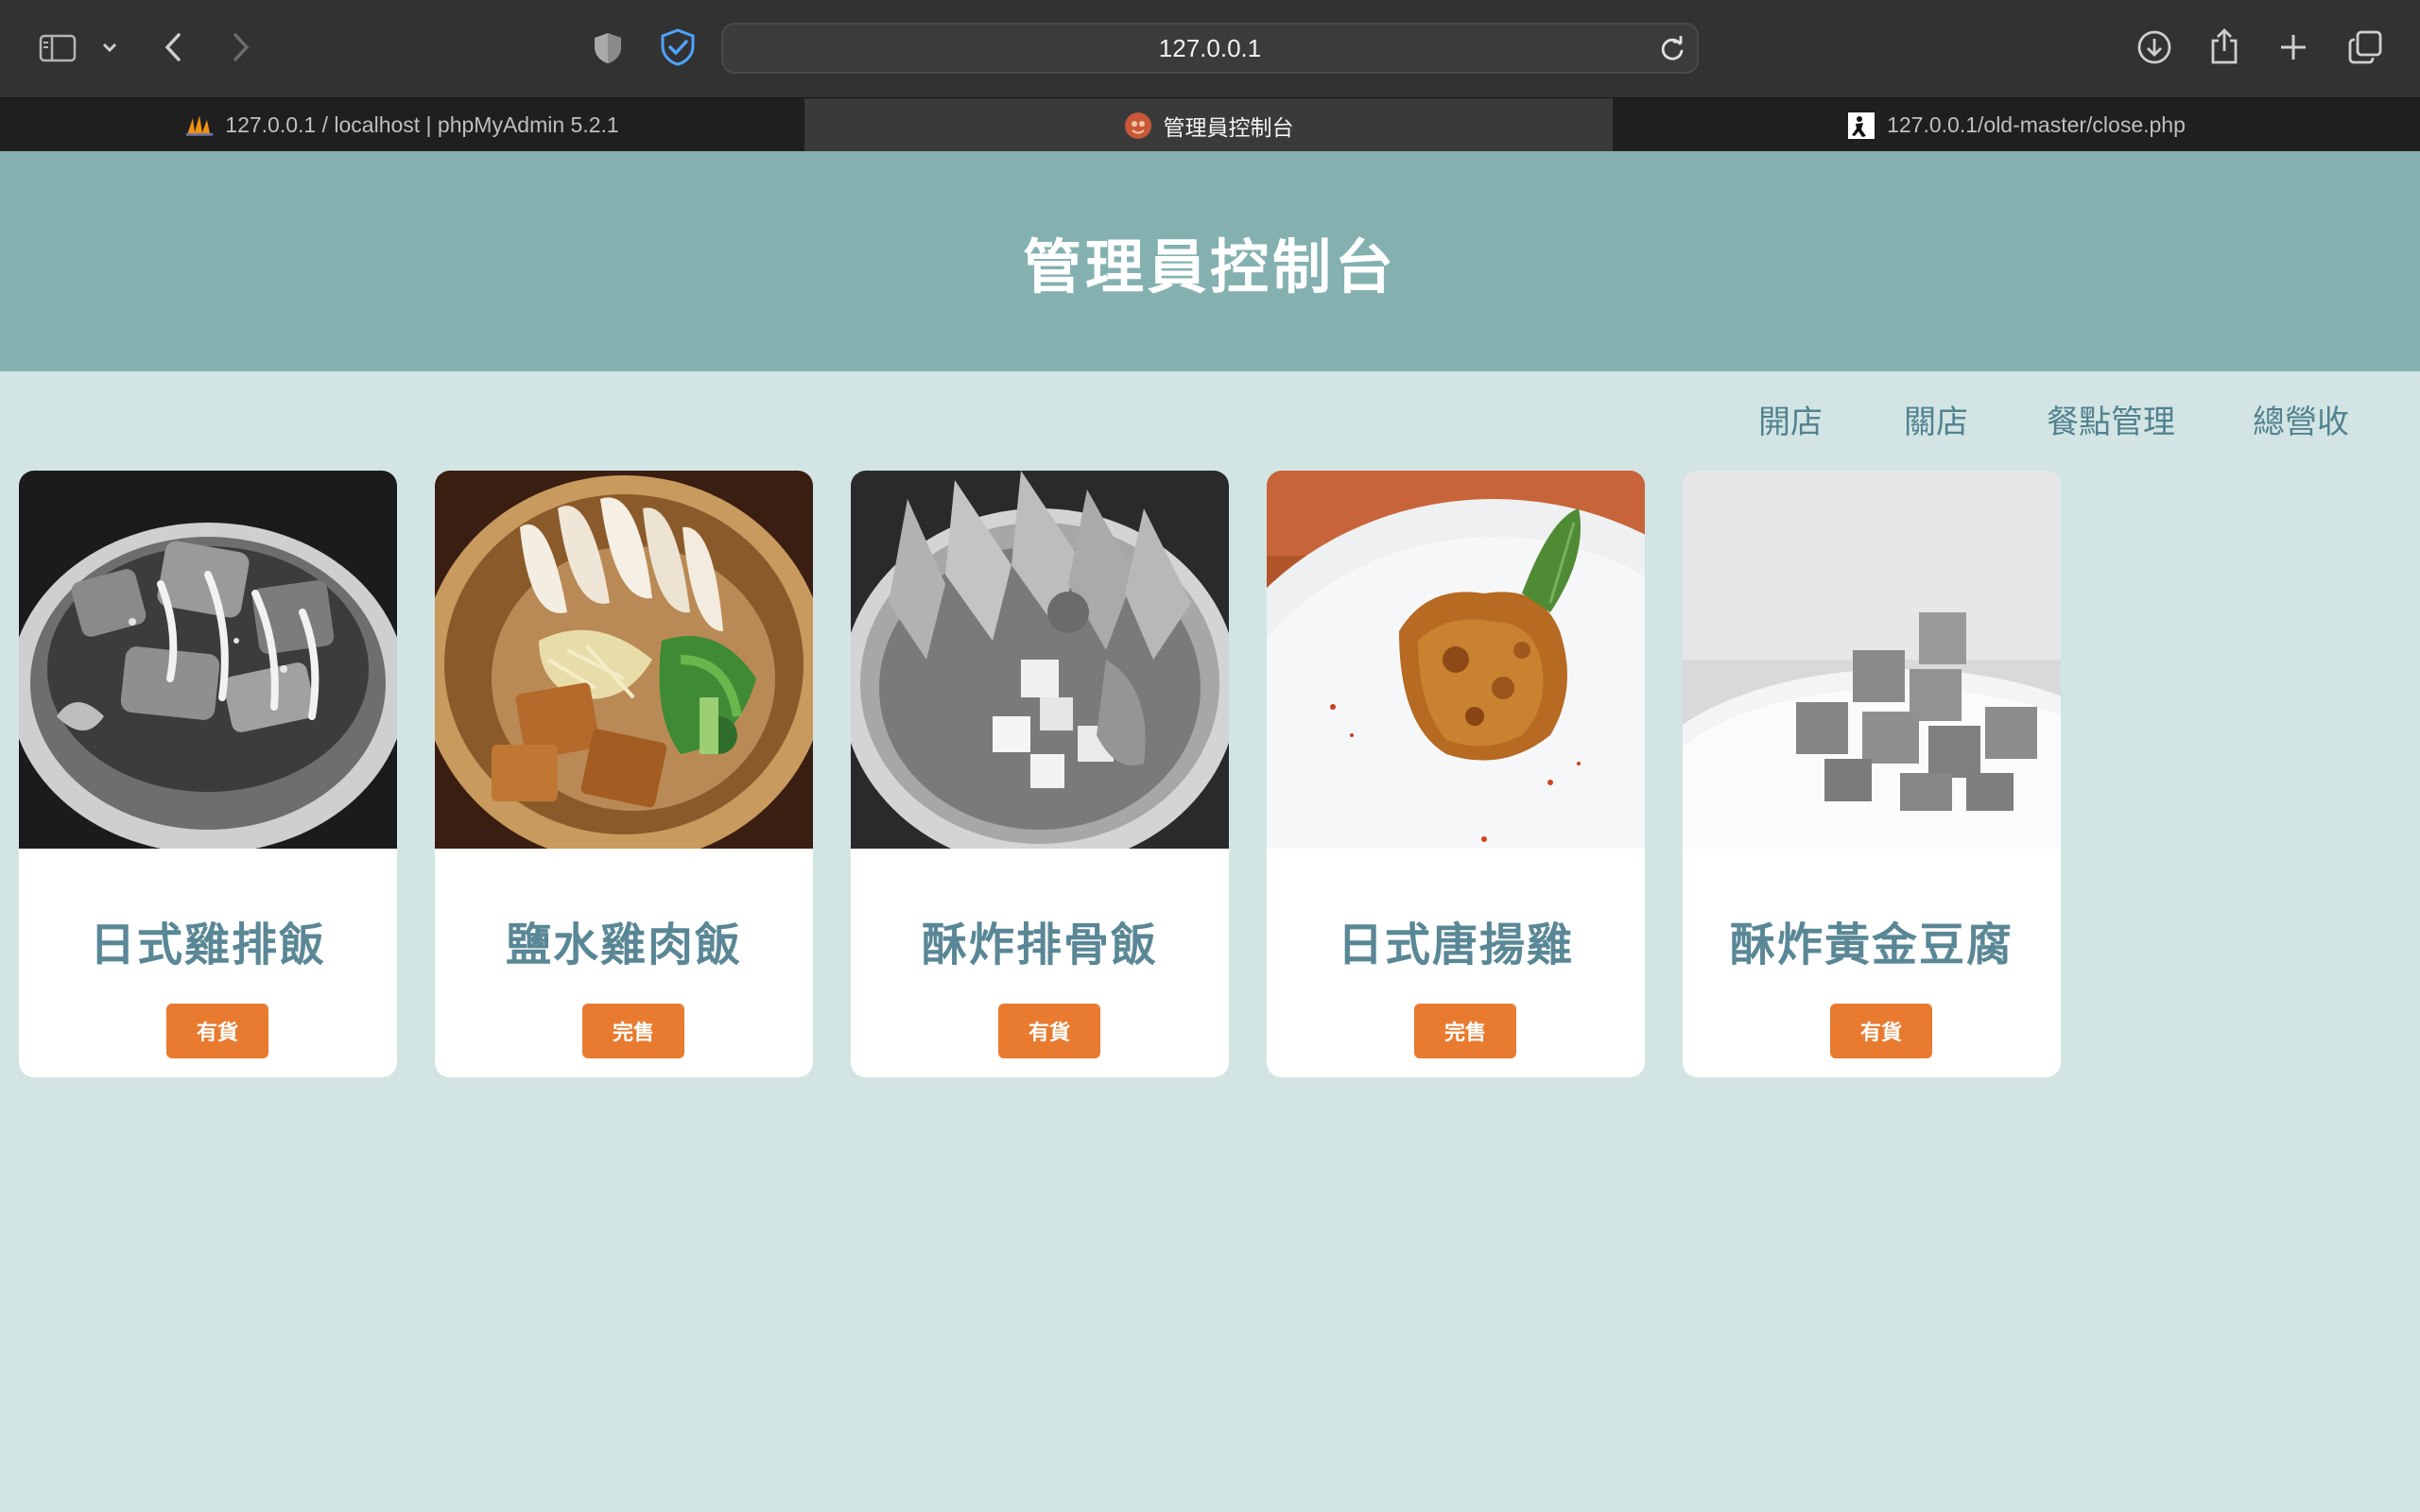 This screenshot has height=1512, width=2420. Describe the element at coordinates (1228, 127) in the screenshot. I see `tab-label: 管理員控制台` at that location.